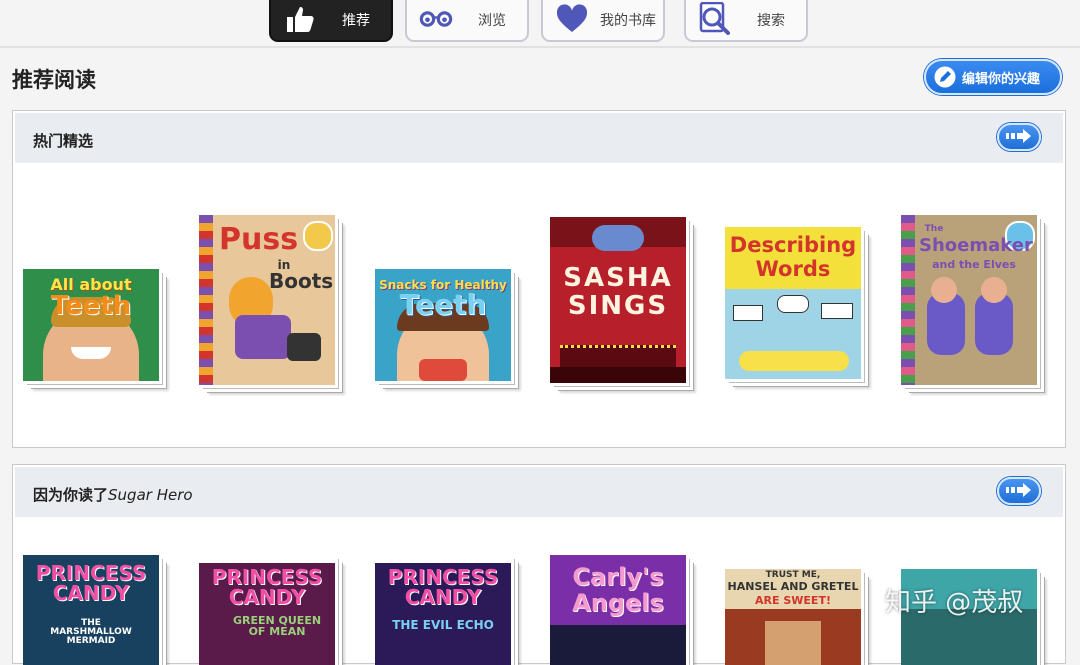 Image resolution: width=1080 pixels, height=665 pixels. I want to click on nav-tab-label: 推荐, so click(356, 21).